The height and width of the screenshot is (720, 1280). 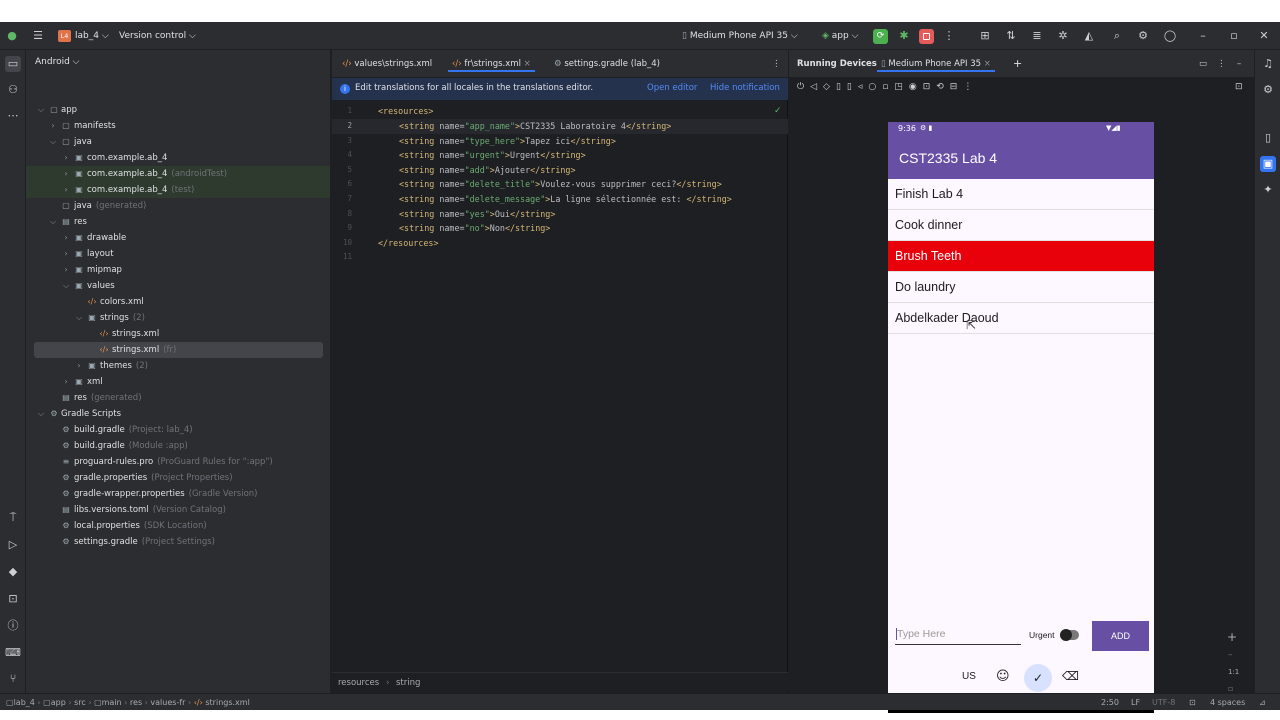 What do you see at coordinates (178, 542) in the screenshot?
I see `tree-item-settings-gradle: ⚙ settings.gradle (Project Settings)` at bounding box center [178, 542].